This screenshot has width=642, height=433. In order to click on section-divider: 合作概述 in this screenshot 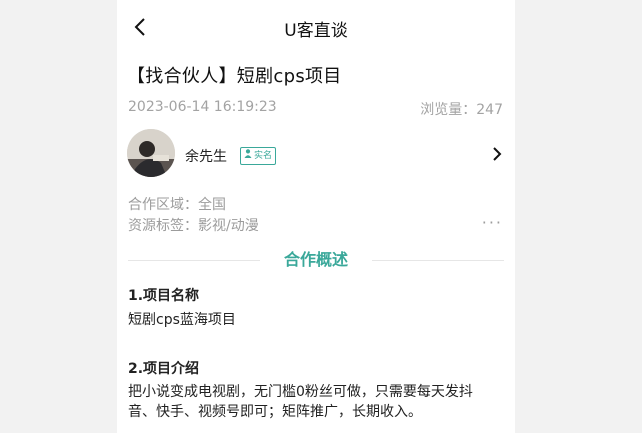, I will do `click(316, 260)`.